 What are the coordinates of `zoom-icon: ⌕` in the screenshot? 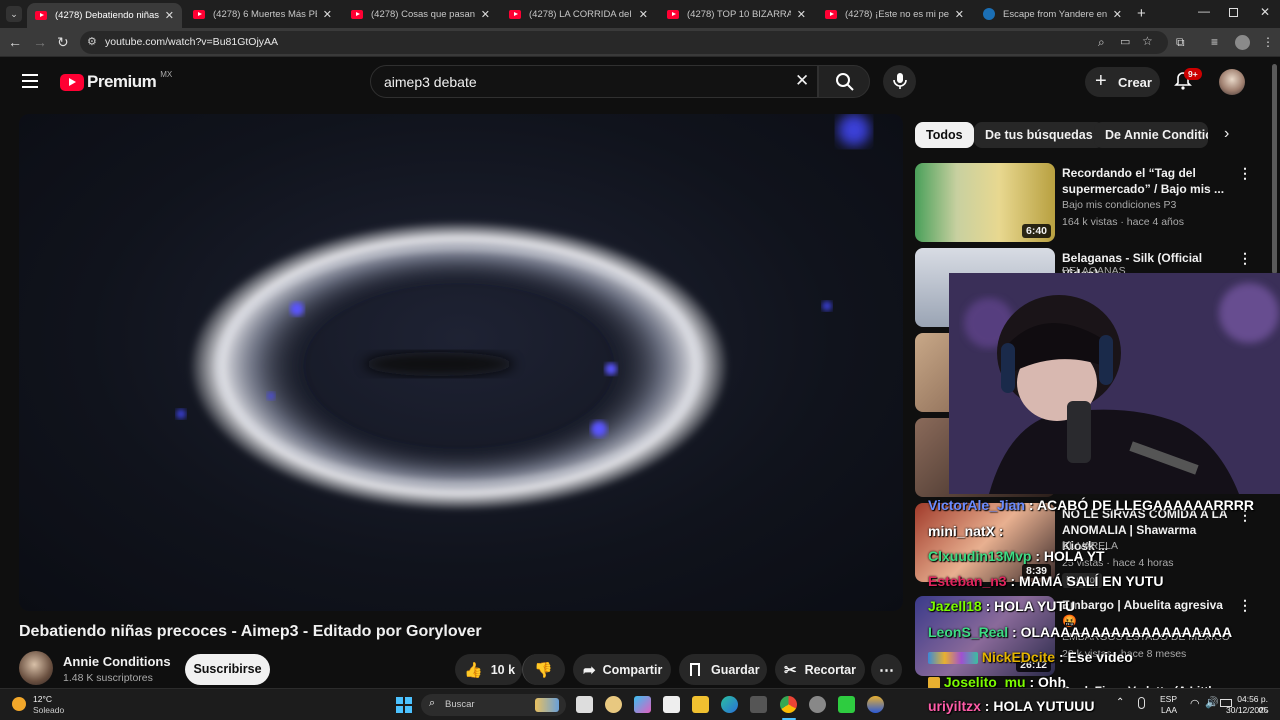 It's located at (1101, 42).